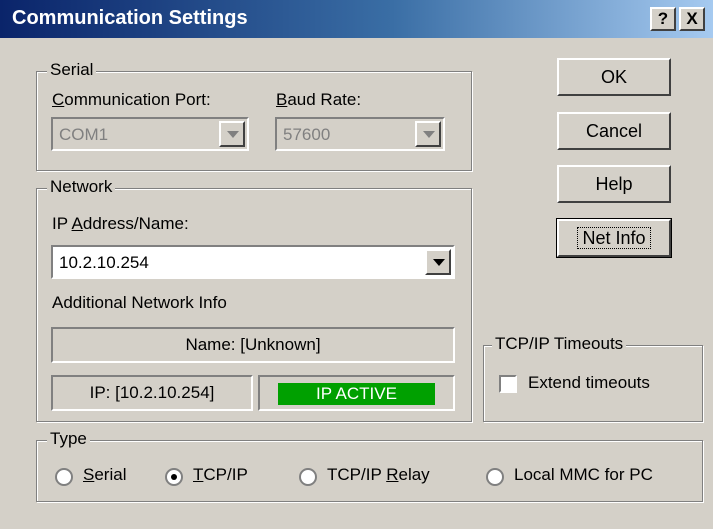 The height and width of the screenshot is (529, 713). I want to click on type-tcpip-label: TCP/IP, so click(220, 475).